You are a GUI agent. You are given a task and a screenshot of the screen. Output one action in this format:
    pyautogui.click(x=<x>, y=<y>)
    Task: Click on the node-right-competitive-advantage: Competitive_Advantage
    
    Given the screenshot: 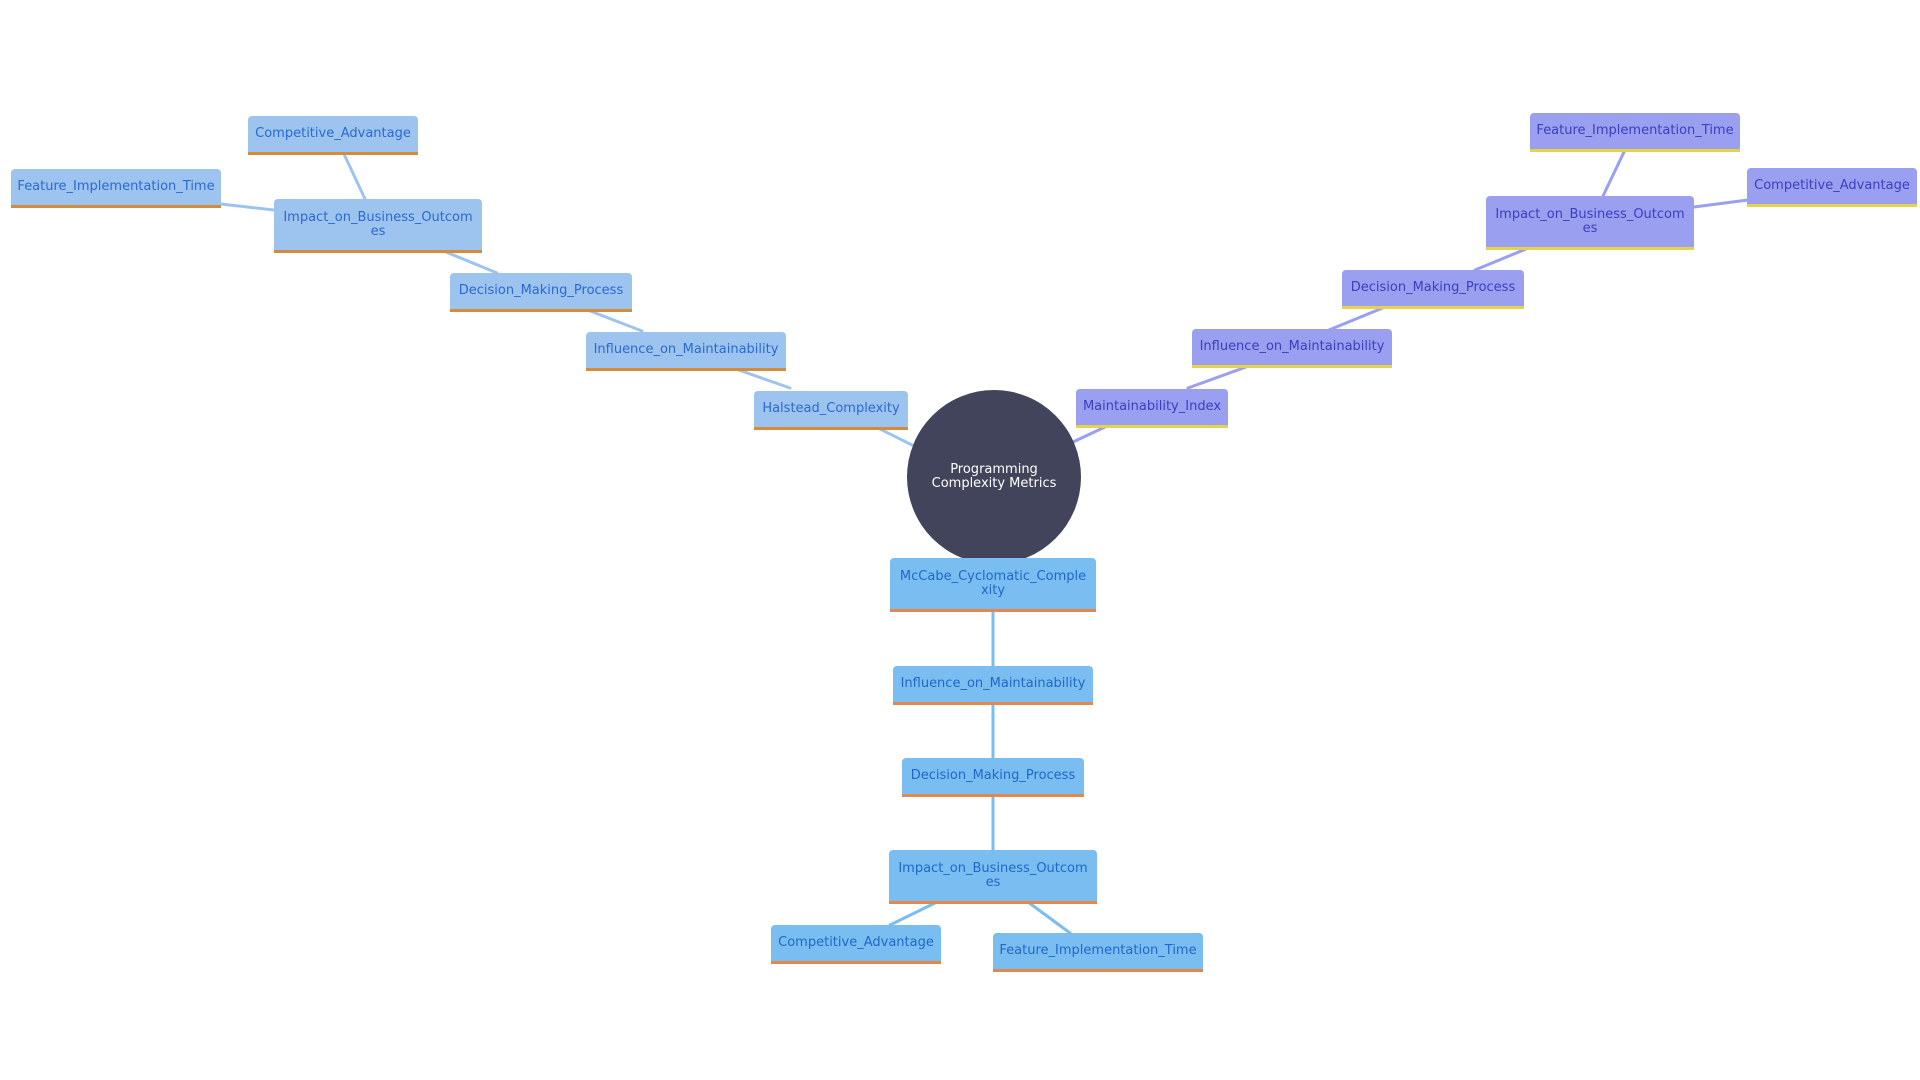 What is the action you would take?
    pyautogui.click(x=1832, y=187)
    